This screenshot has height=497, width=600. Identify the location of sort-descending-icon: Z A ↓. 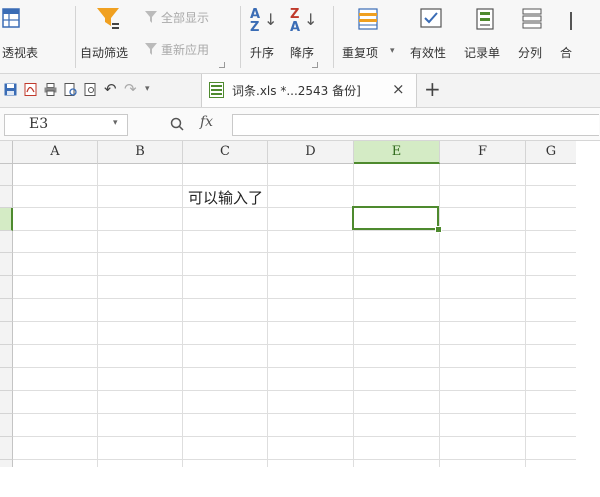
(304, 21).